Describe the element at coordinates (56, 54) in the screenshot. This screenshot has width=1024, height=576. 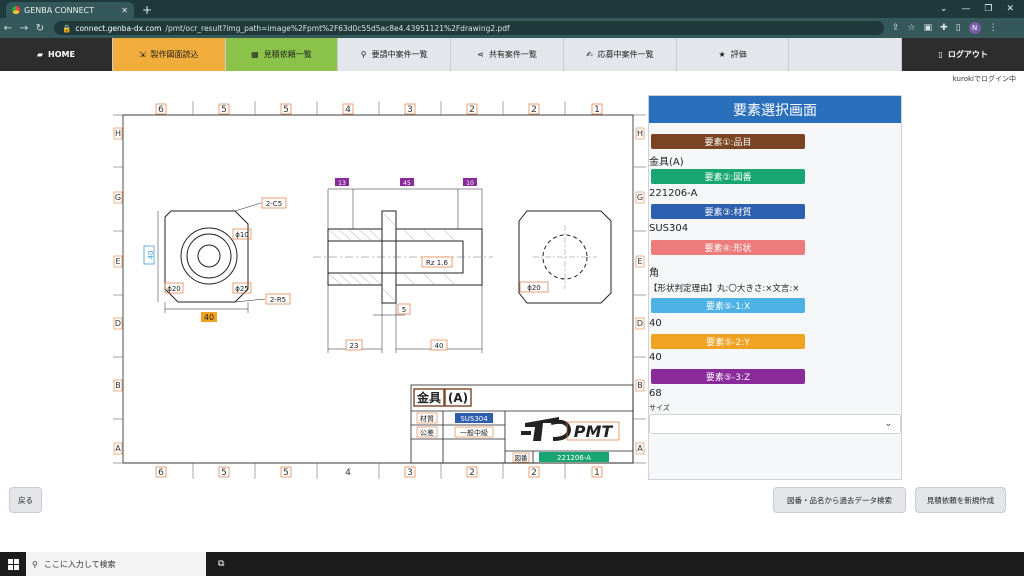
I see `nav-home: ▰ HOME` at that location.